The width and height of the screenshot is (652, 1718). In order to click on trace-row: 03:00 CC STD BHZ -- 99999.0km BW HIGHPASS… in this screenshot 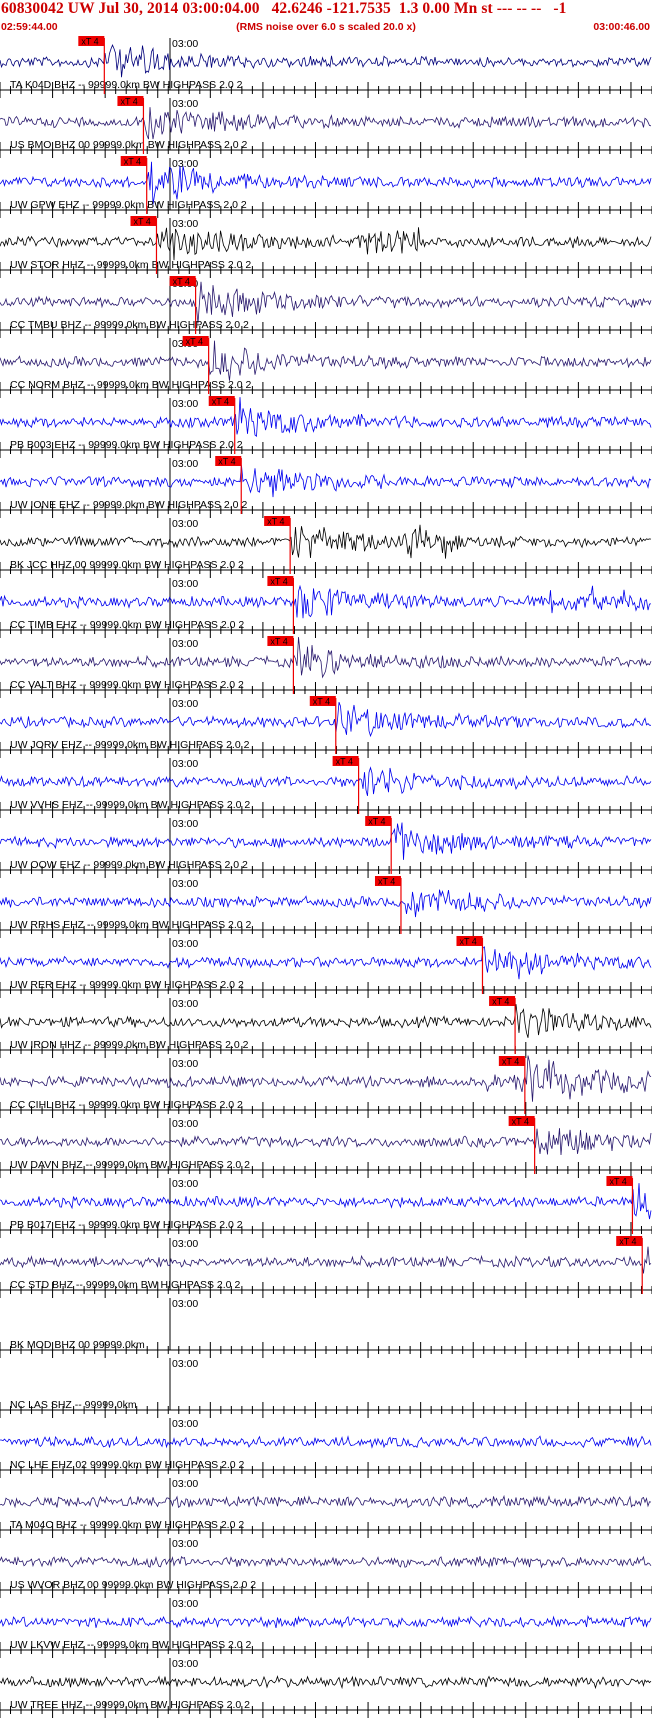, I will do `click(326, 1267)`.